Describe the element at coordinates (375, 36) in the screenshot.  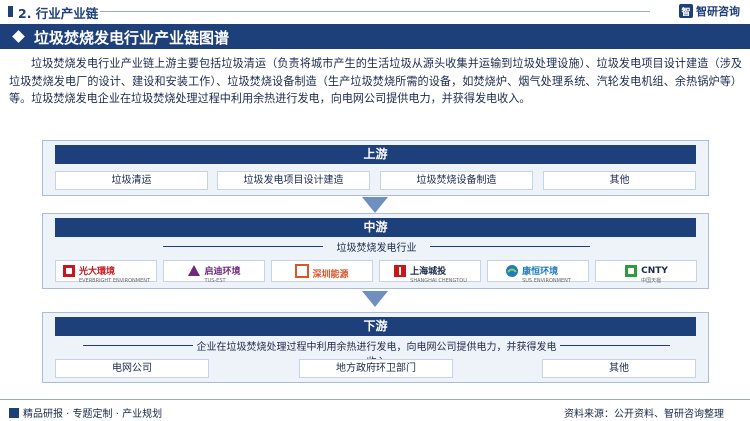
I see `title-bar: 垃圾焚烧发电行业产业链图谱` at that location.